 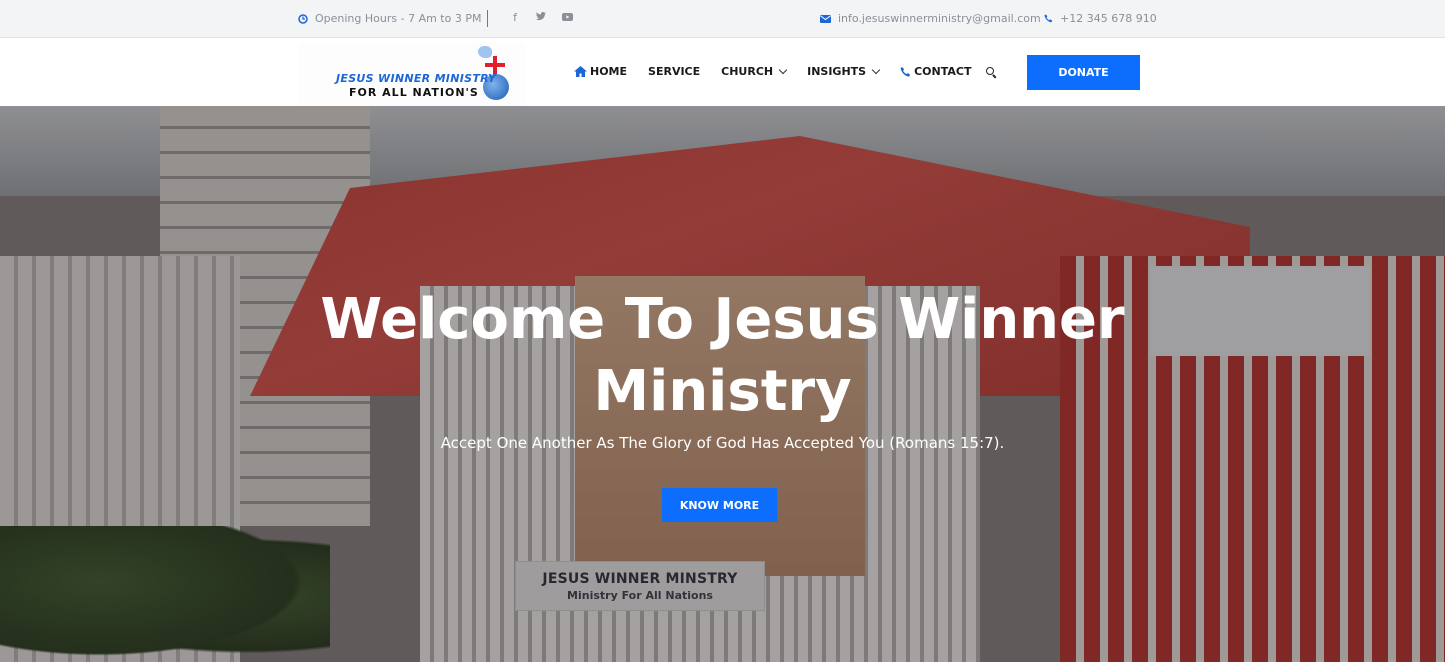 What do you see at coordinates (939, 18) in the screenshot?
I see `email-text: info.jesuswinnerministry@gmail.com` at bounding box center [939, 18].